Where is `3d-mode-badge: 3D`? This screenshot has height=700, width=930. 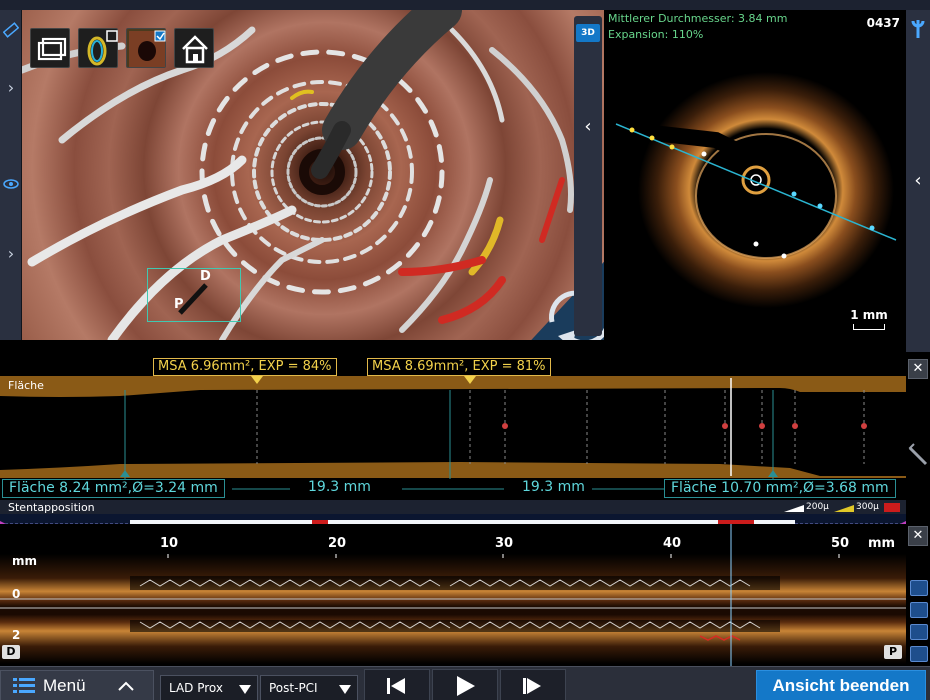 3d-mode-badge: 3D is located at coordinates (588, 33).